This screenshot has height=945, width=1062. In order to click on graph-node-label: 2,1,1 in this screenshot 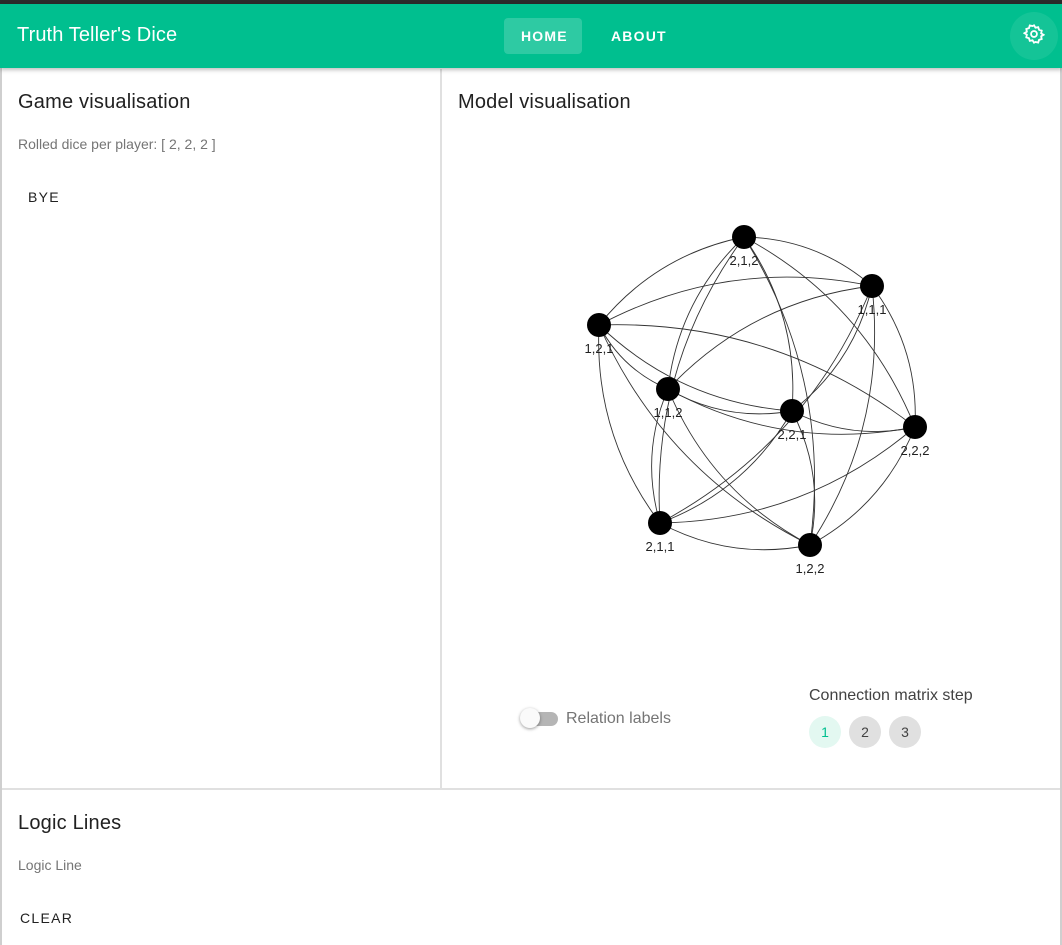, I will do `click(660, 546)`.